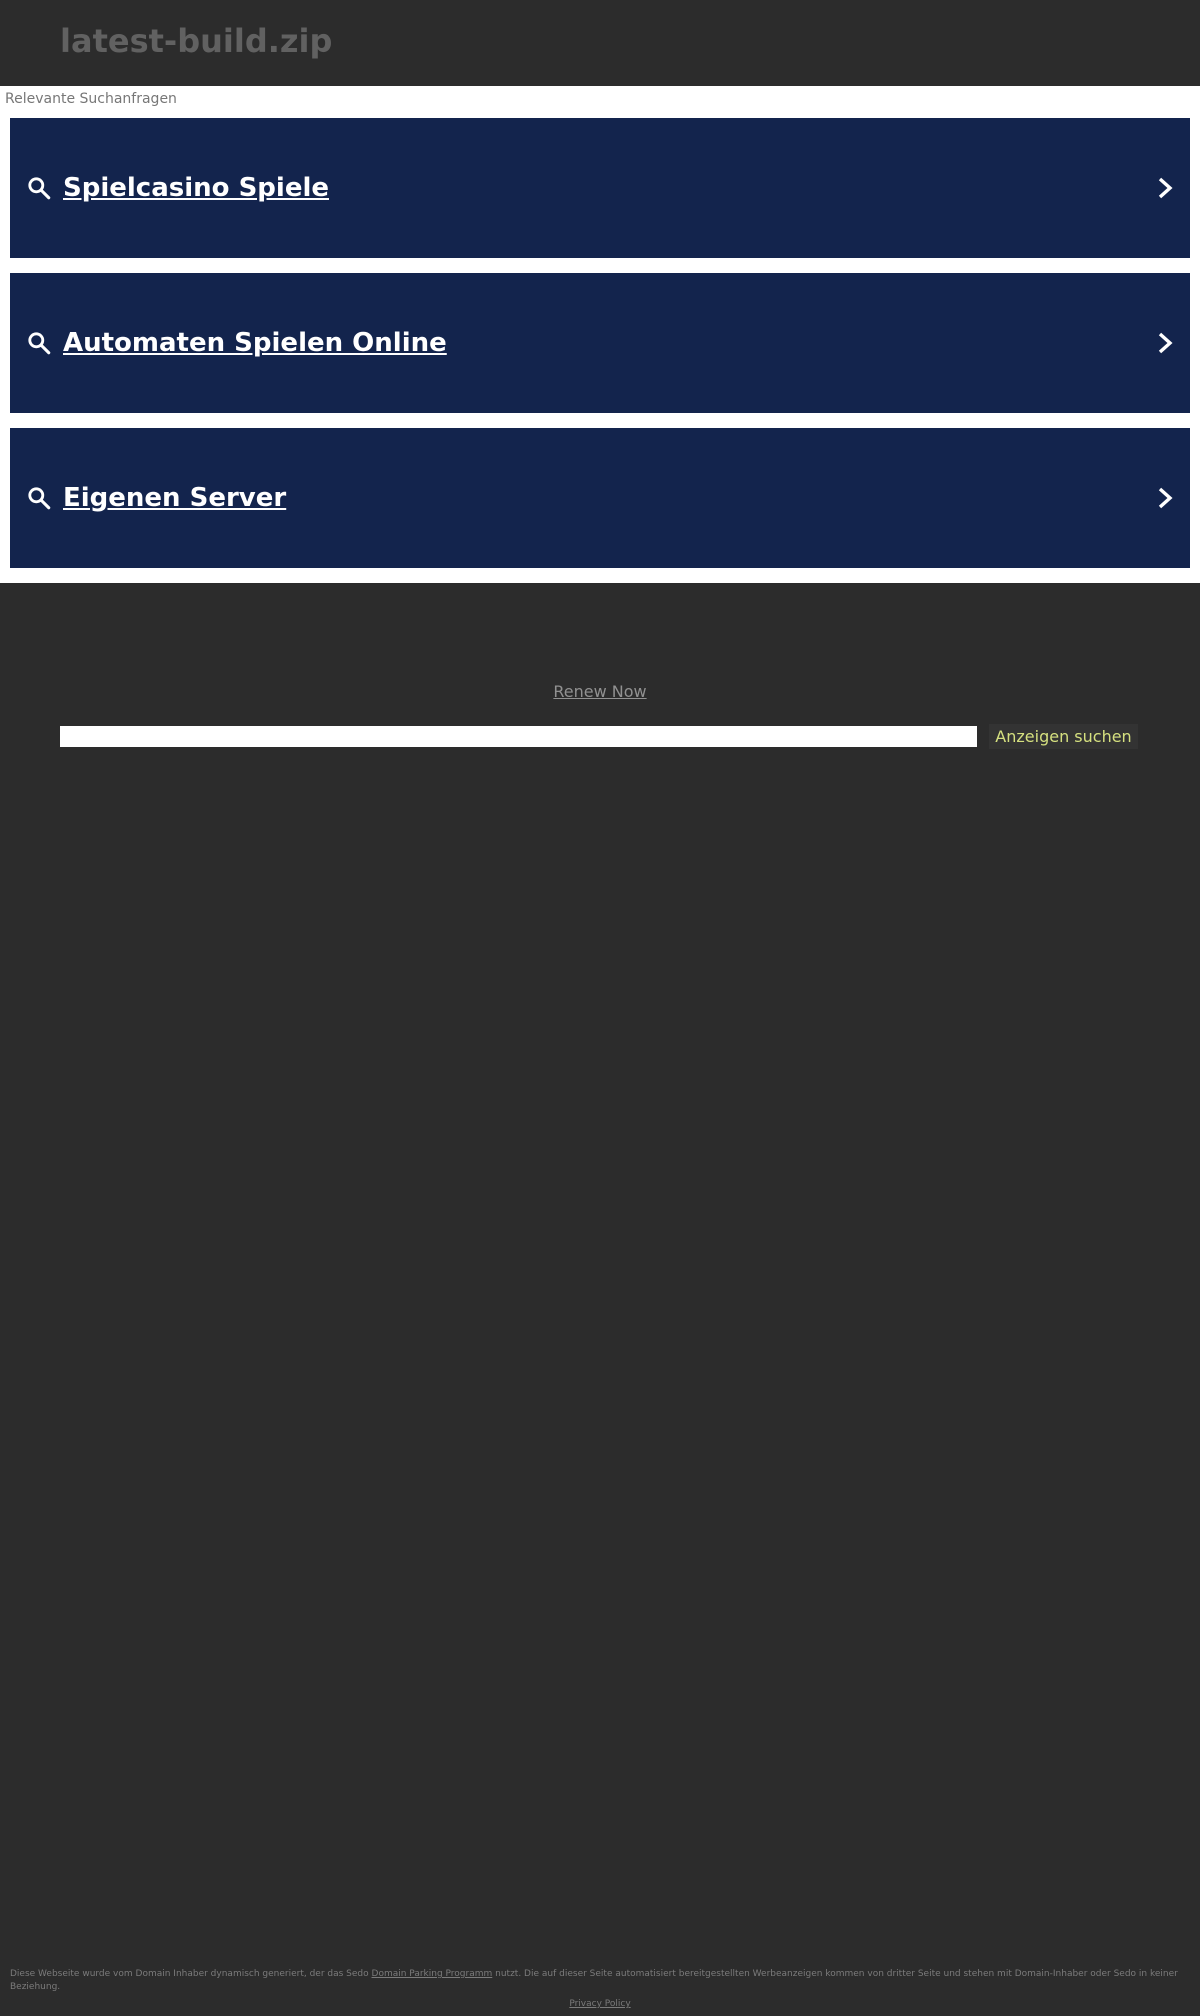  I want to click on header: latest-build.zip, so click(600, 43).